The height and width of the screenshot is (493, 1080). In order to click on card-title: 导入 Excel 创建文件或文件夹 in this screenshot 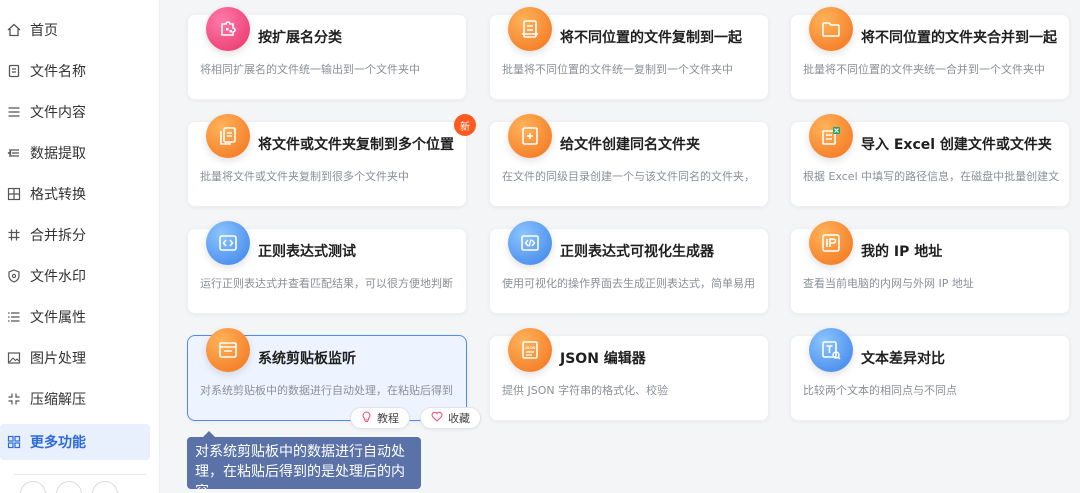, I will do `click(956, 145)`.